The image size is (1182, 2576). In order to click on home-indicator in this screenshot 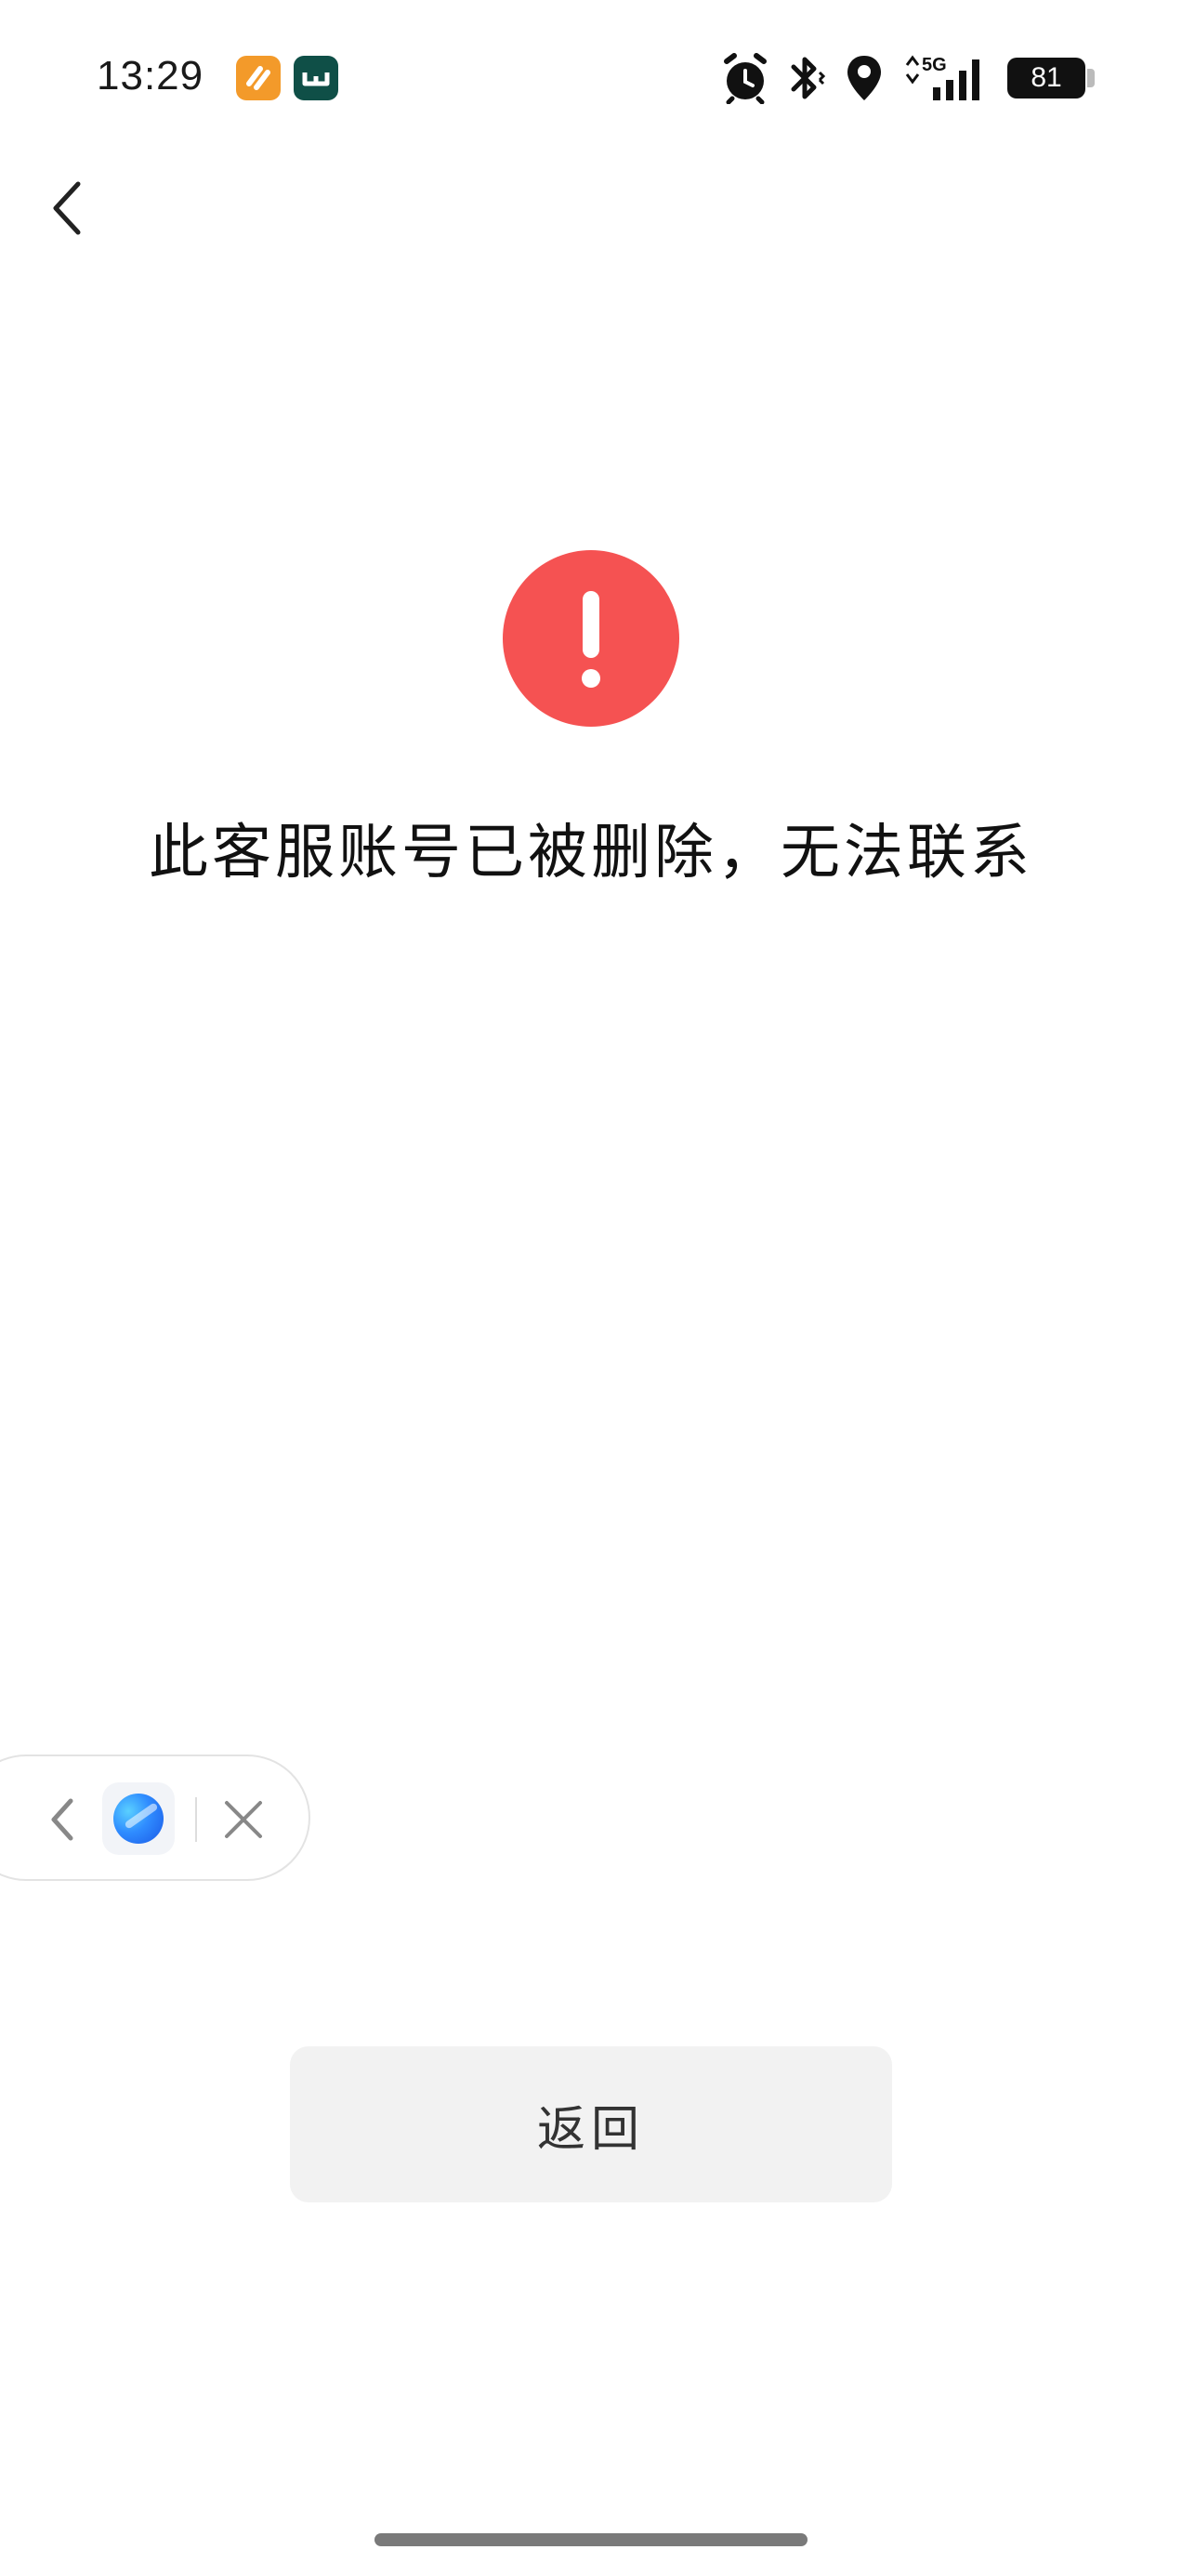, I will do `click(591, 2539)`.